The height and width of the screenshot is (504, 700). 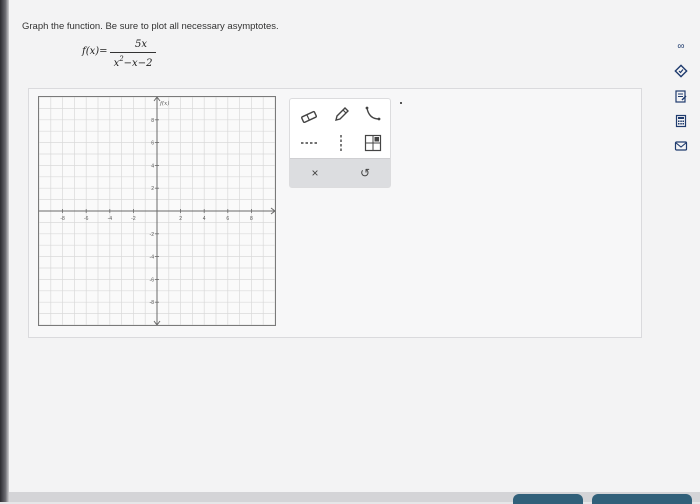 What do you see at coordinates (152, 280) in the screenshot?
I see `y-tick-label: -6` at bounding box center [152, 280].